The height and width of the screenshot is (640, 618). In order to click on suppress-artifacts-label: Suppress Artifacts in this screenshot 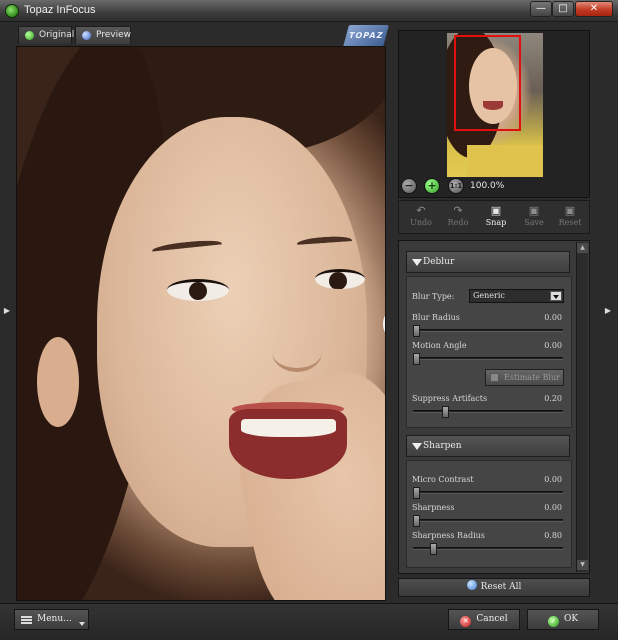, I will do `click(450, 398)`.